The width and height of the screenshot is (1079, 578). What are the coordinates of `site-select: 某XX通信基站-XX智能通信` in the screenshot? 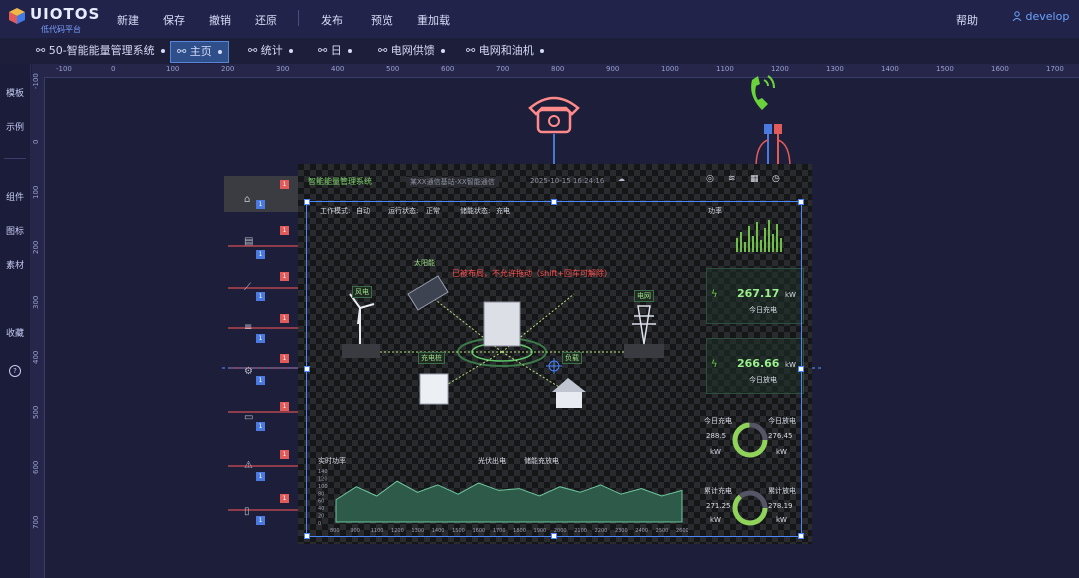 It's located at (452, 182).